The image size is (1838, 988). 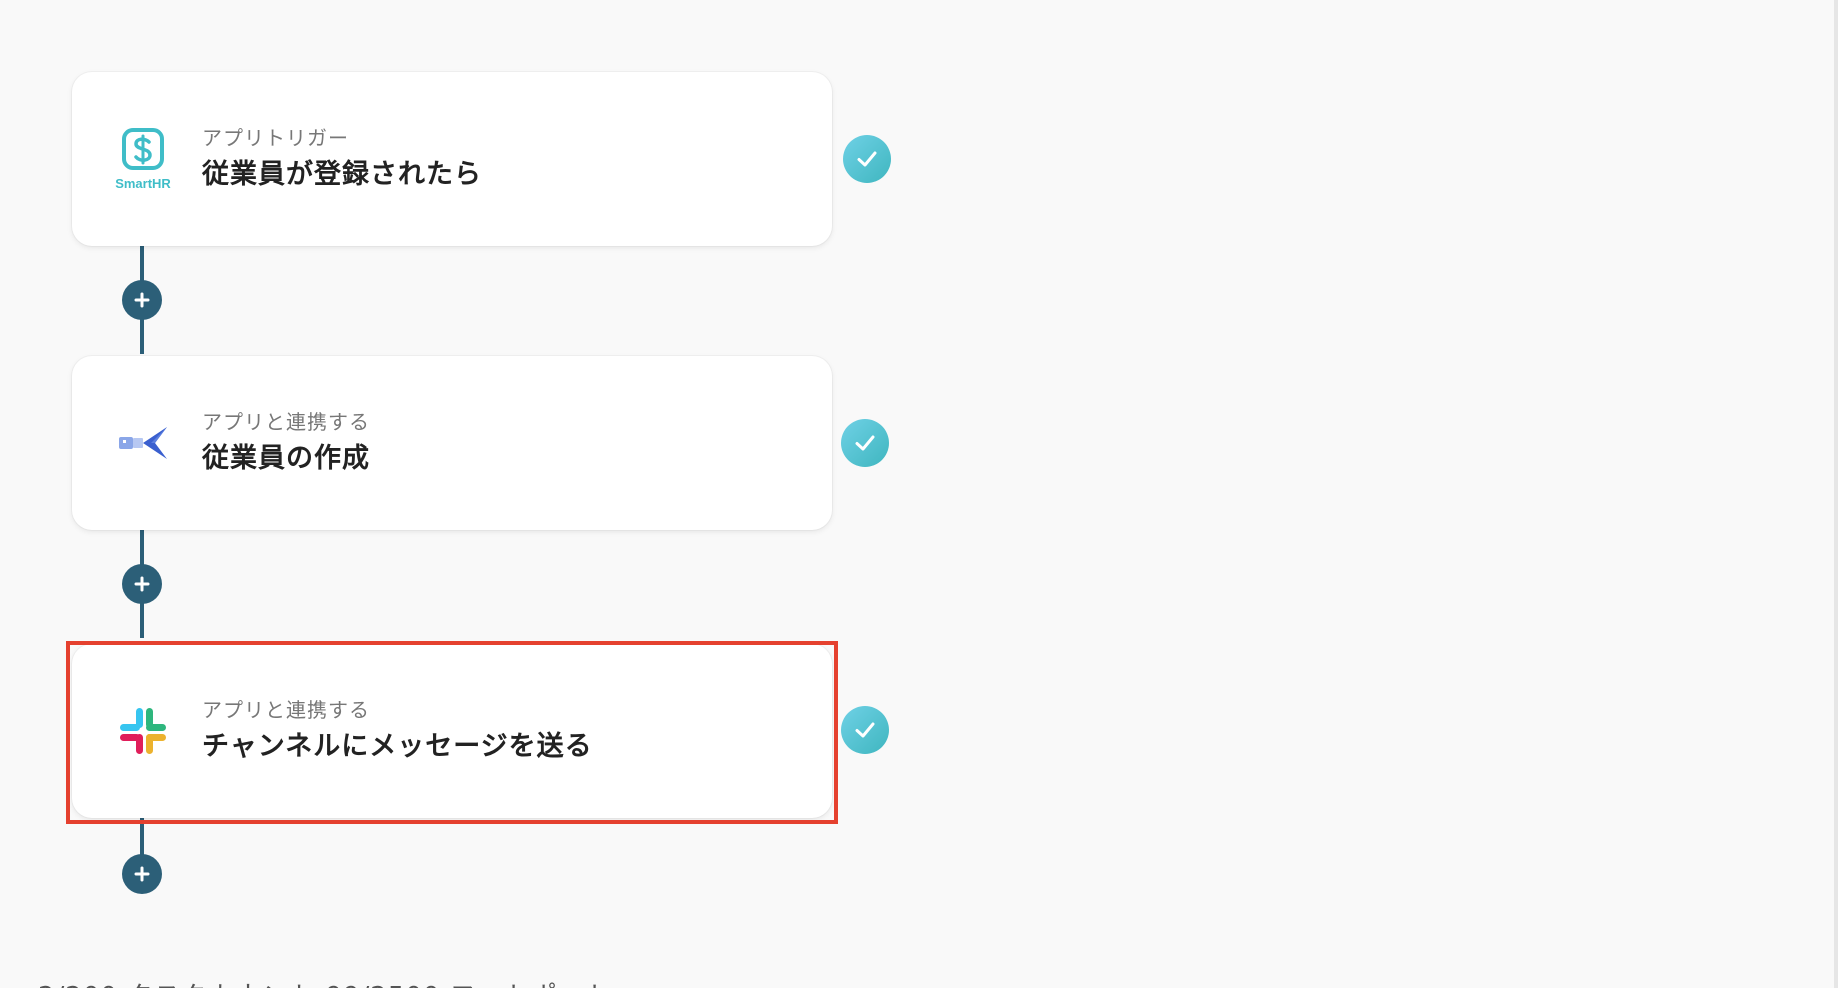 I want to click on slack-logo-icon, so click(x=143, y=731).